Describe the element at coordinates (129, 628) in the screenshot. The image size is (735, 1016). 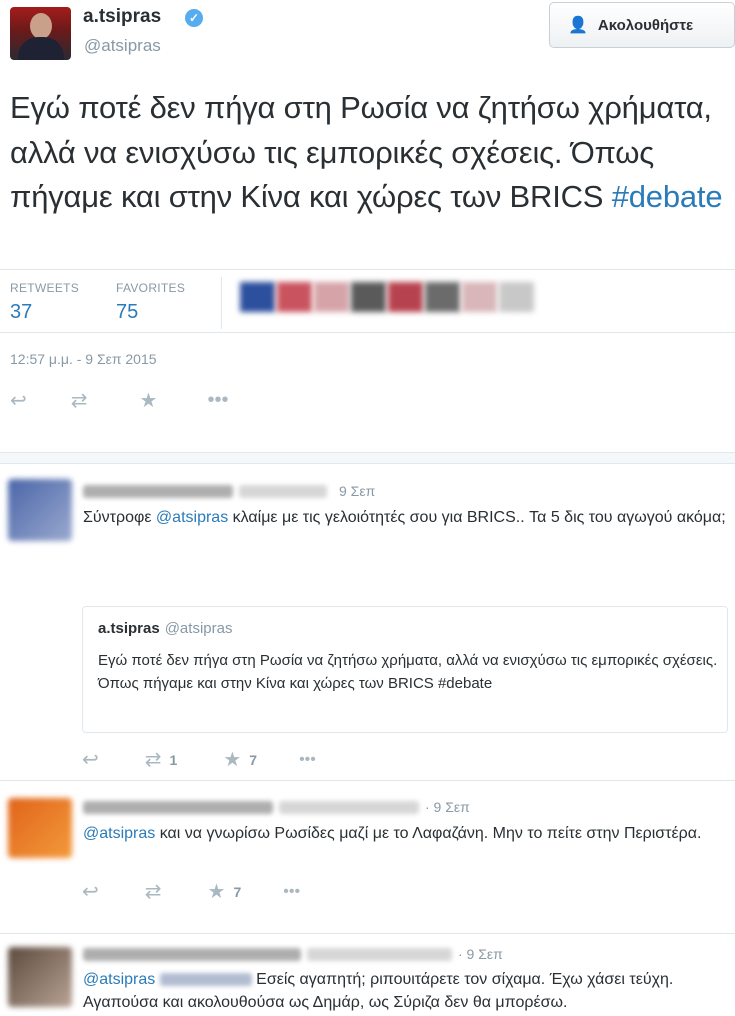
I see `quoted-display-name: a.tsipras` at that location.